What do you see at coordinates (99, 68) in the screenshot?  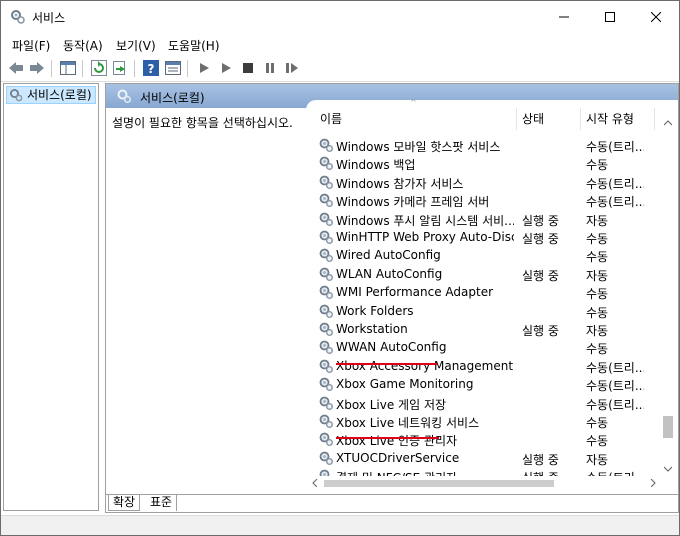 I see `refresh-icon` at bounding box center [99, 68].